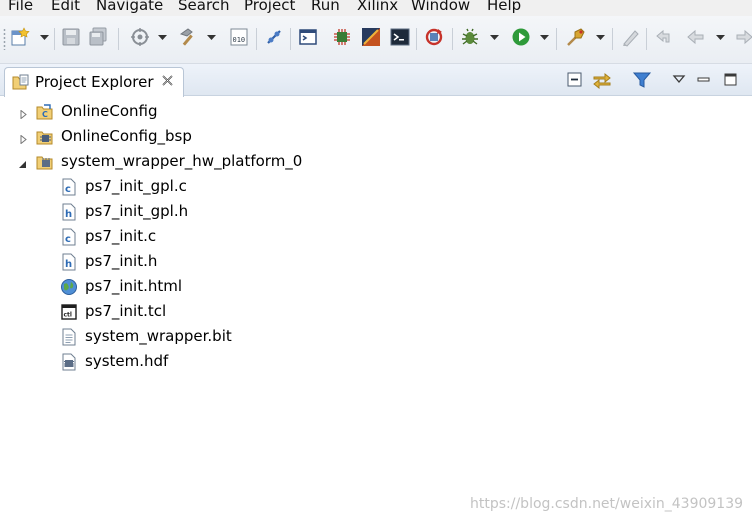 The image size is (752, 524). What do you see at coordinates (200, 236) in the screenshot?
I see `tree-item-file: c ps7_init.c` at bounding box center [200, 236].